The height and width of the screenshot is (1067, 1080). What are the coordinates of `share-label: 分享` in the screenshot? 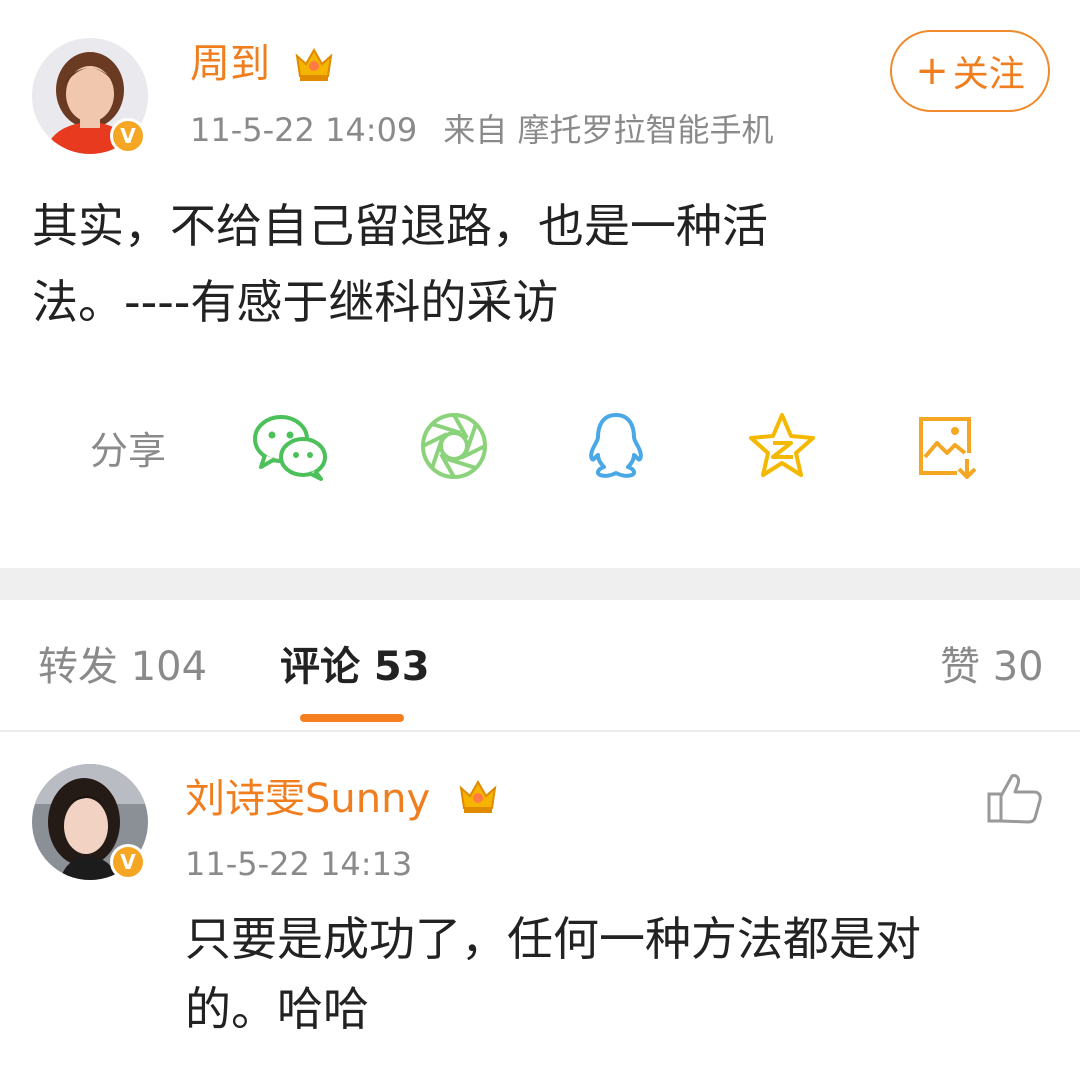 It's located at (128, 451).